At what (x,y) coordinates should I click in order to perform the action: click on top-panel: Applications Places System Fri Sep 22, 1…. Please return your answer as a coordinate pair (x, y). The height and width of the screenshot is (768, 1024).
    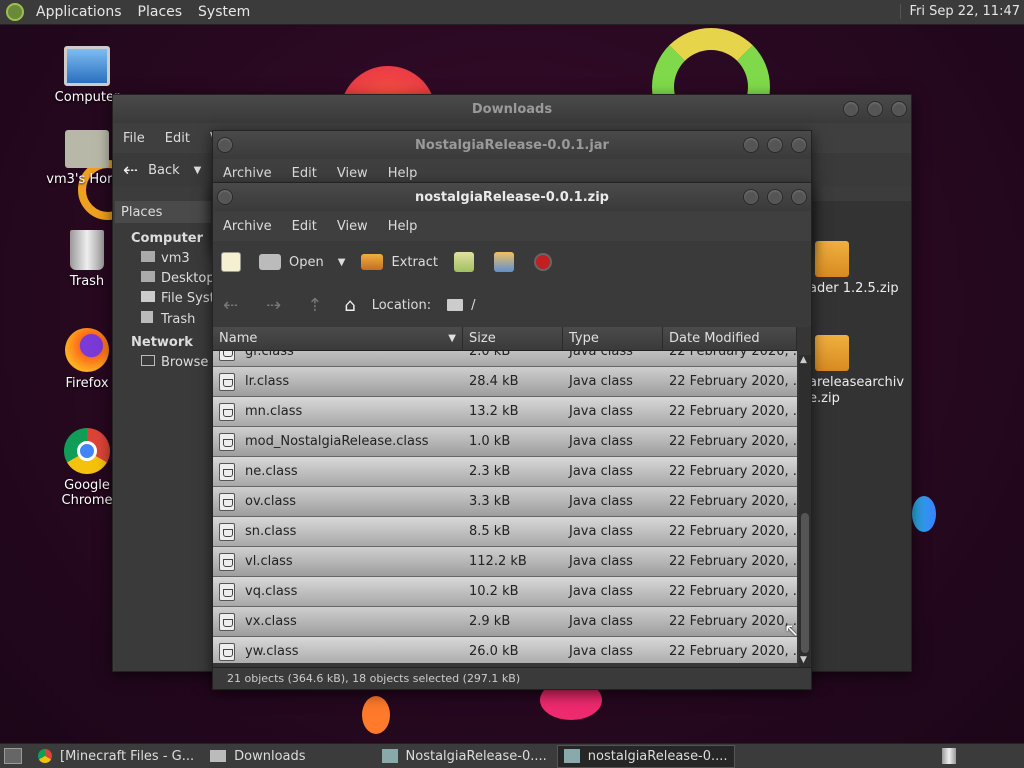
    Looking at the image, I should click on (512, 12).